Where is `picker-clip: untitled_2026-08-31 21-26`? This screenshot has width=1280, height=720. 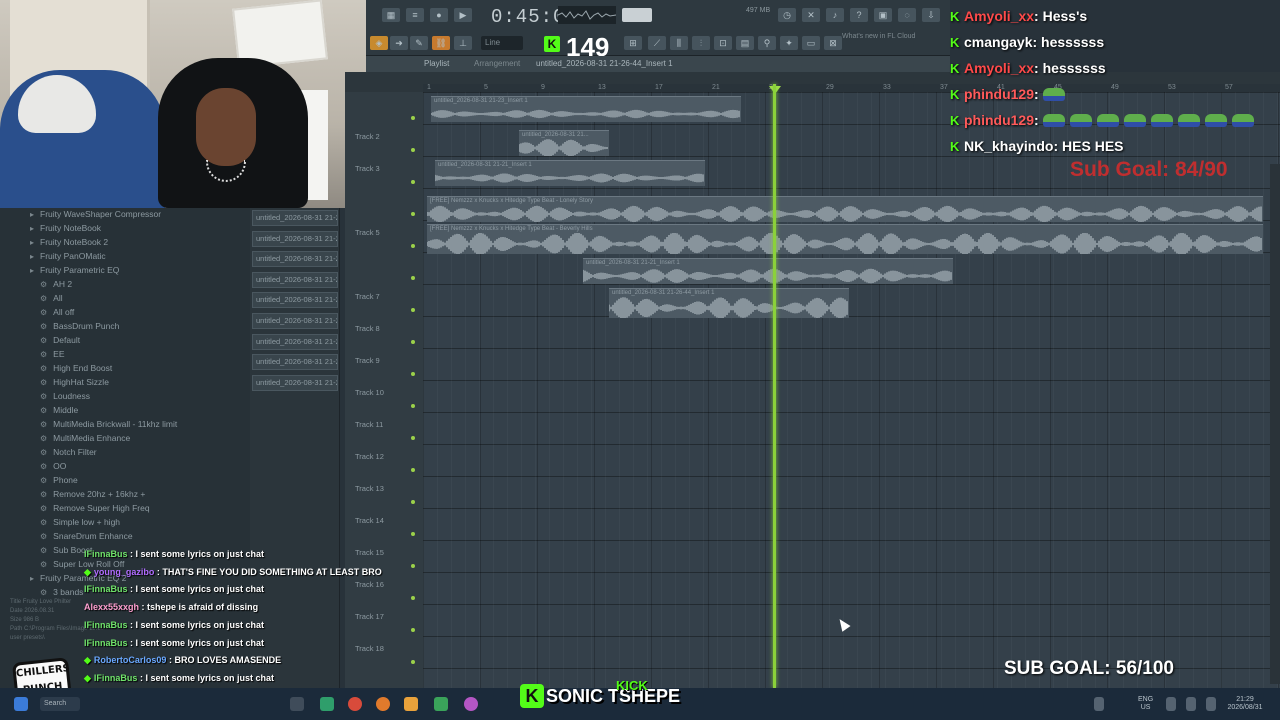 picker-clip: untitled_2026-08-31 21-26 is located at coordinates (295, 218).